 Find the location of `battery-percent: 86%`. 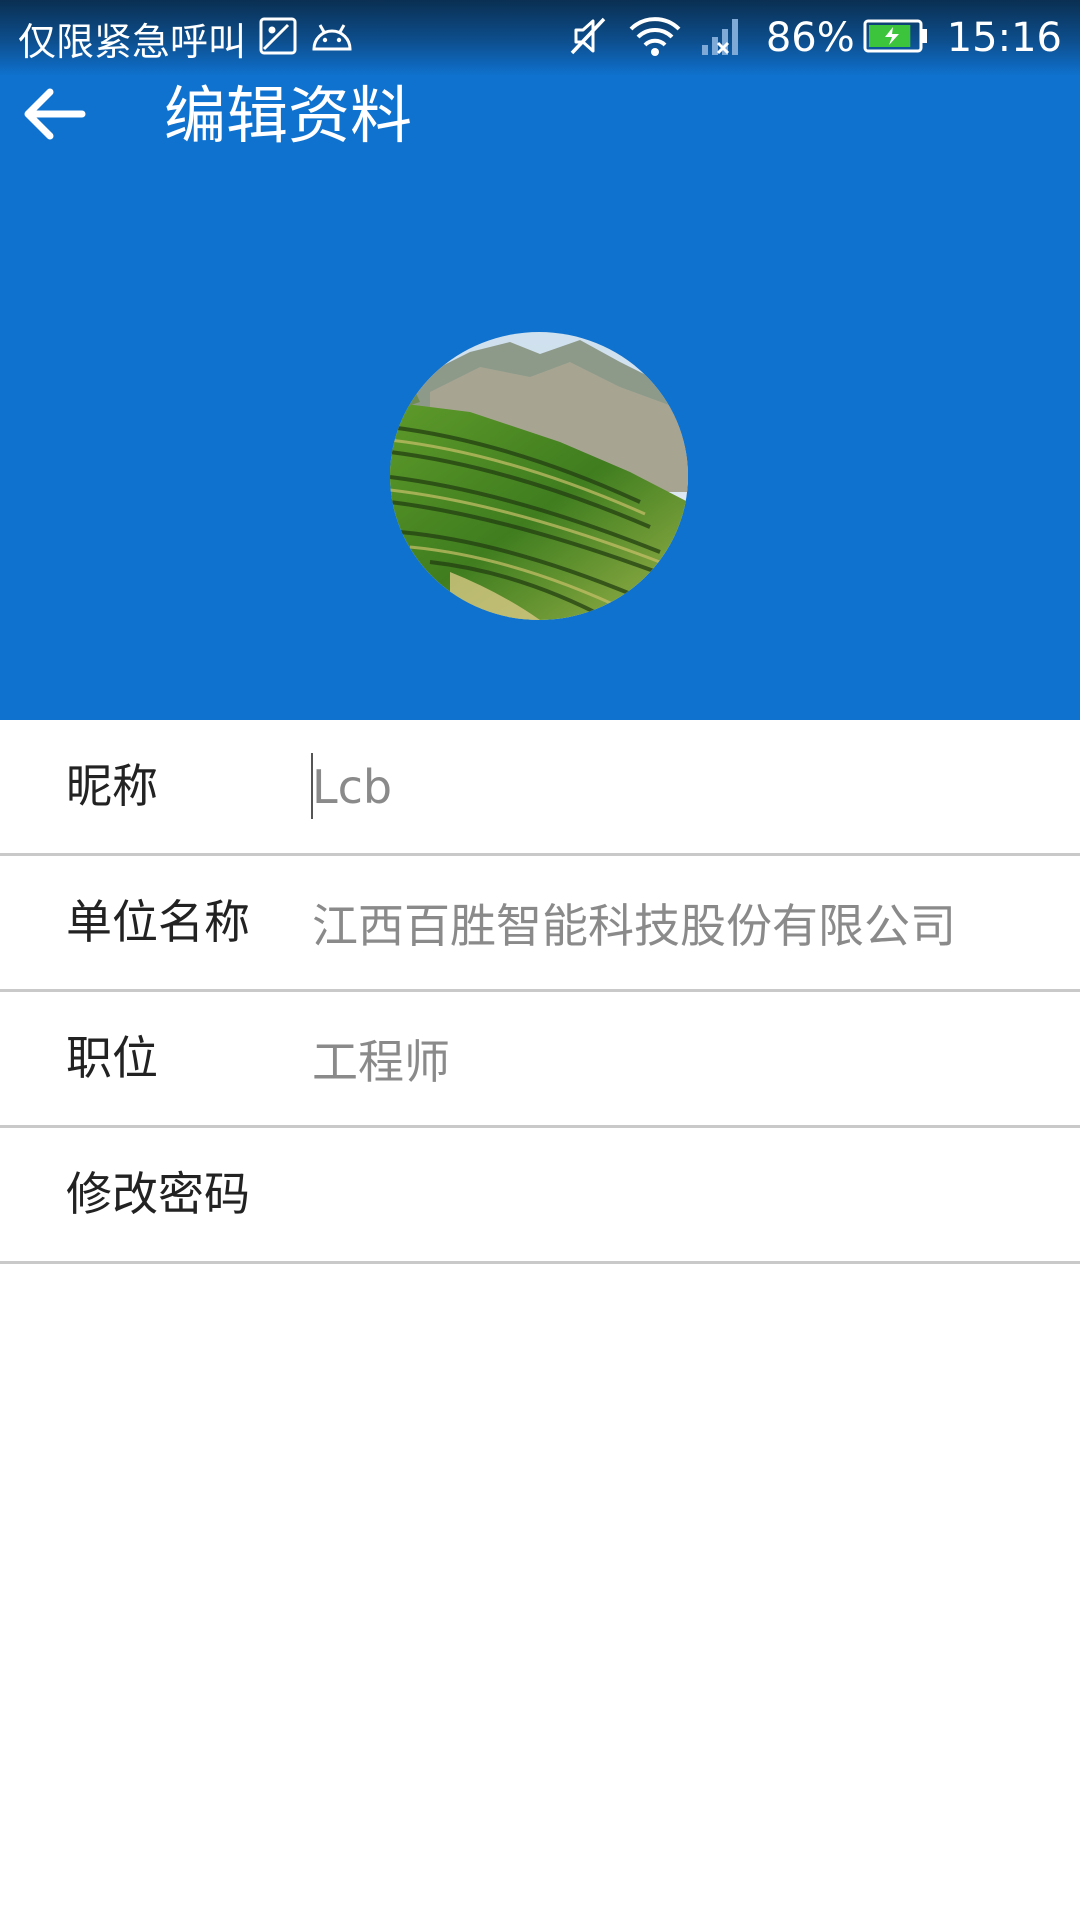

battery-percent: 86% is located at coordinates (810, 38).